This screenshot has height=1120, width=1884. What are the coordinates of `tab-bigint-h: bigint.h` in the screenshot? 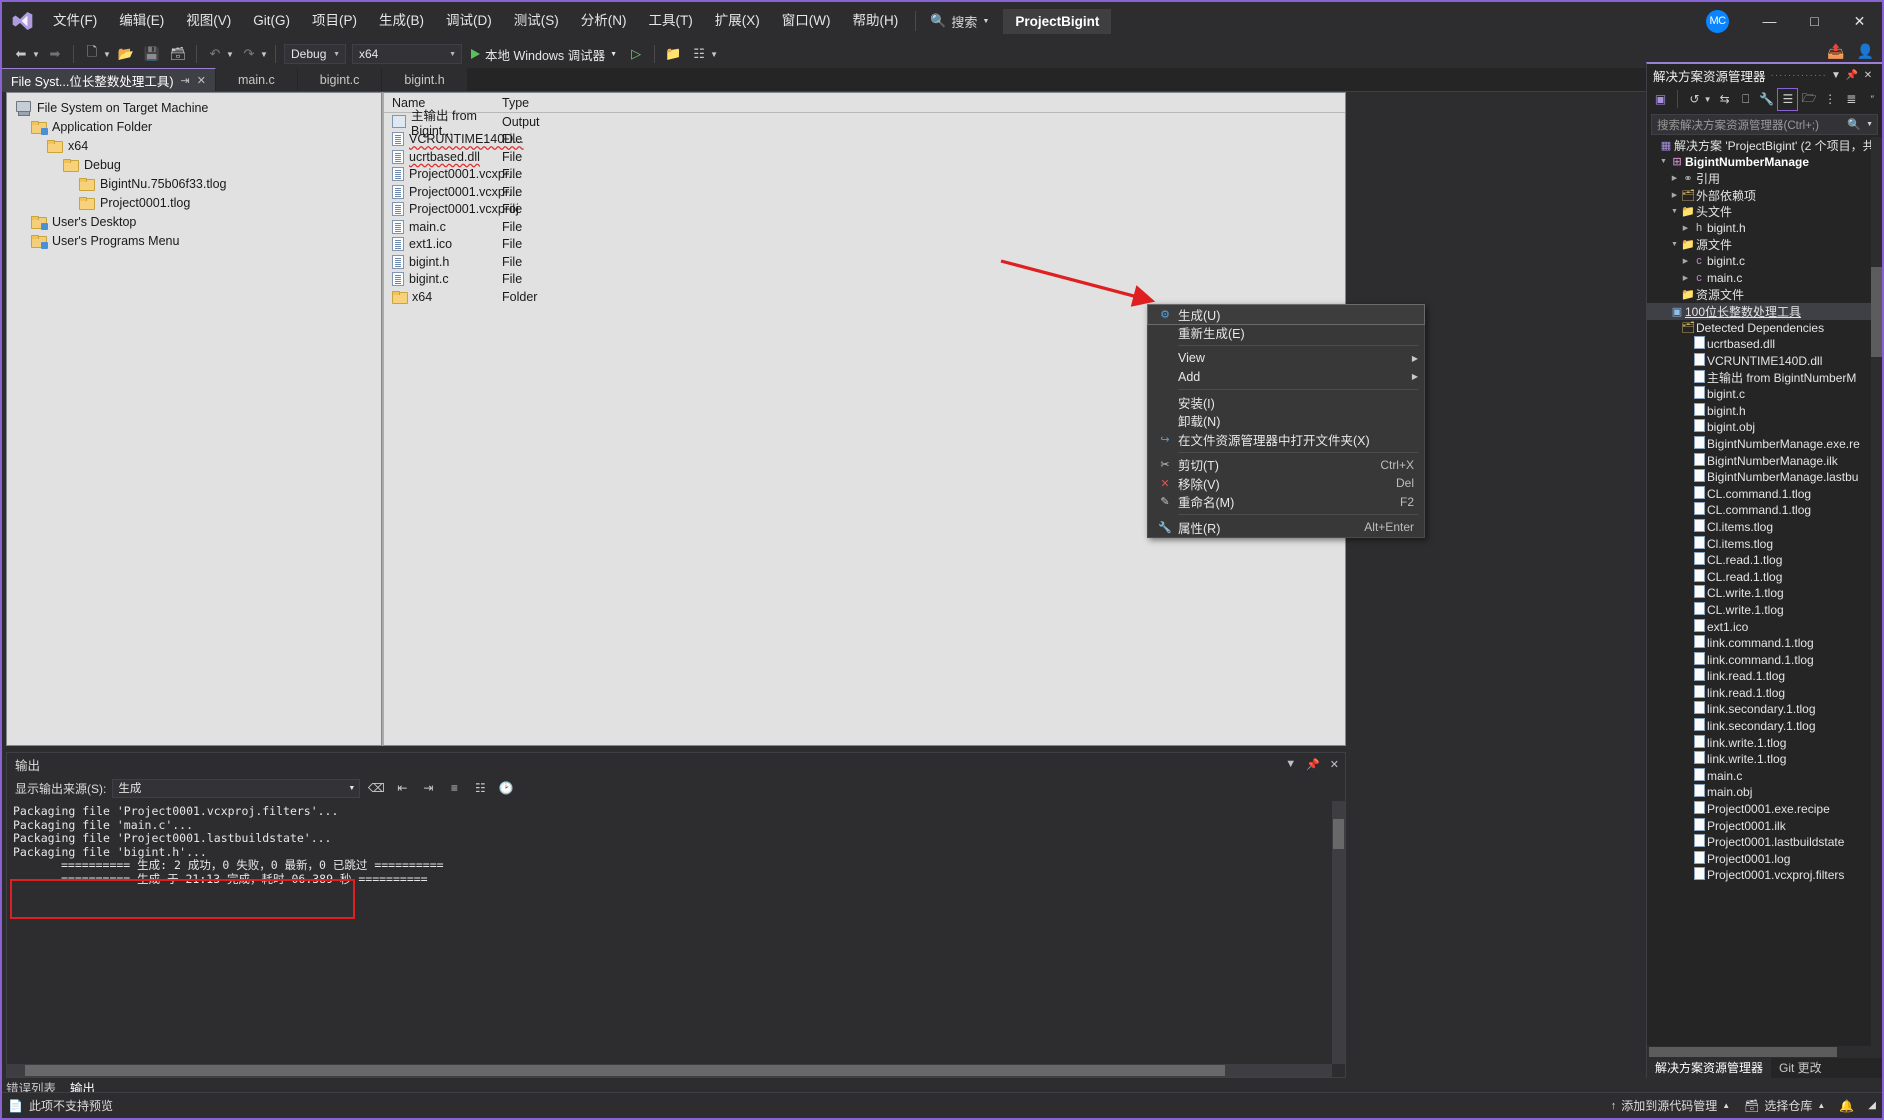 It's located at (425, 79).